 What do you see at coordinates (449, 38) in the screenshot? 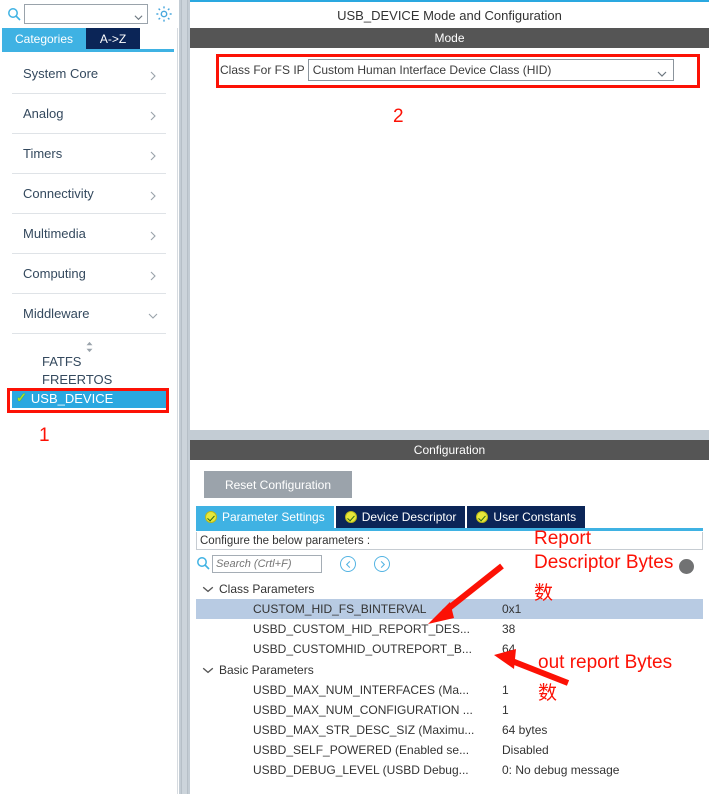
I see `mode-section-header: Mode` at bounding box center [449, 38].